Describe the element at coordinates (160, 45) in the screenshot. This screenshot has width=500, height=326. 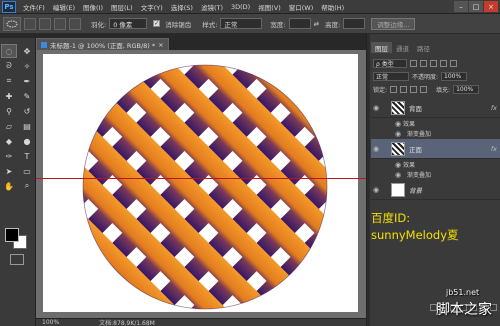
I see `tab-close-icon: ×` at that location.